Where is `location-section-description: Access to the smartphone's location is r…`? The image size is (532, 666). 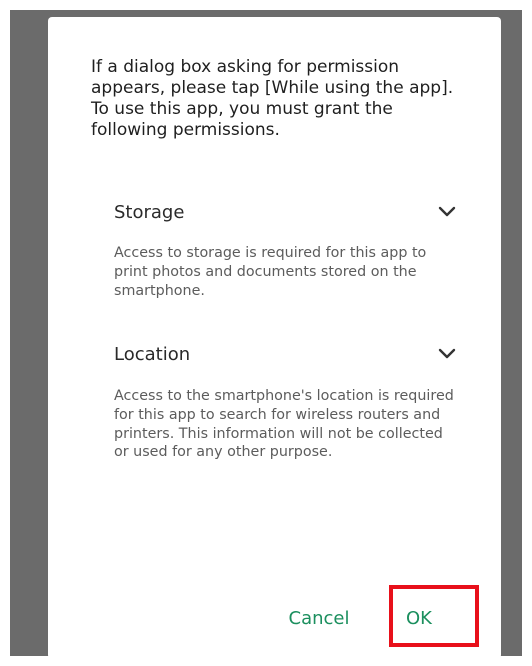
location-section-description: Access to the smartphone's location is r… is located at coordinates (284, 424).